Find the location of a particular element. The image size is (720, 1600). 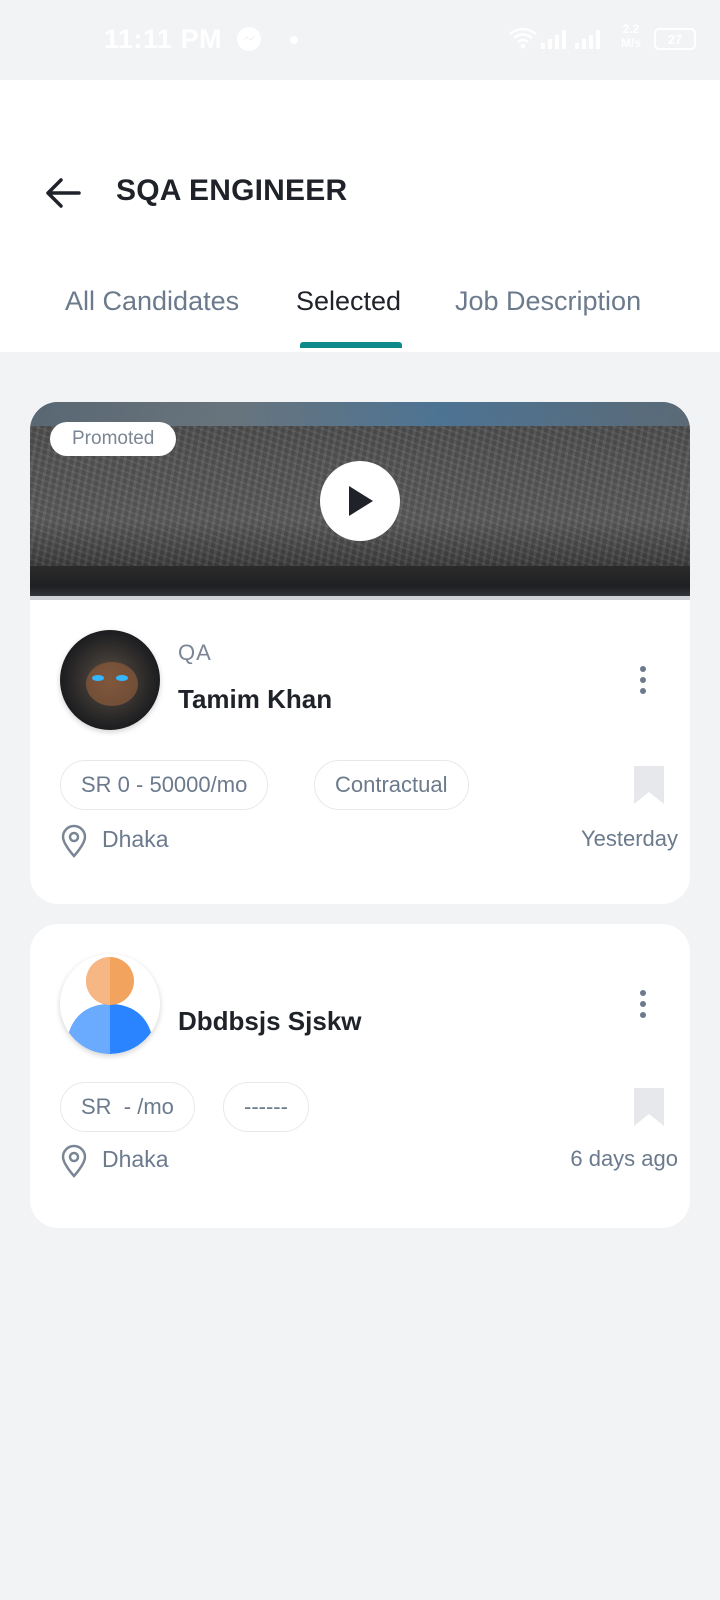

thumbnail-divider is located at coordinates (360, 598).